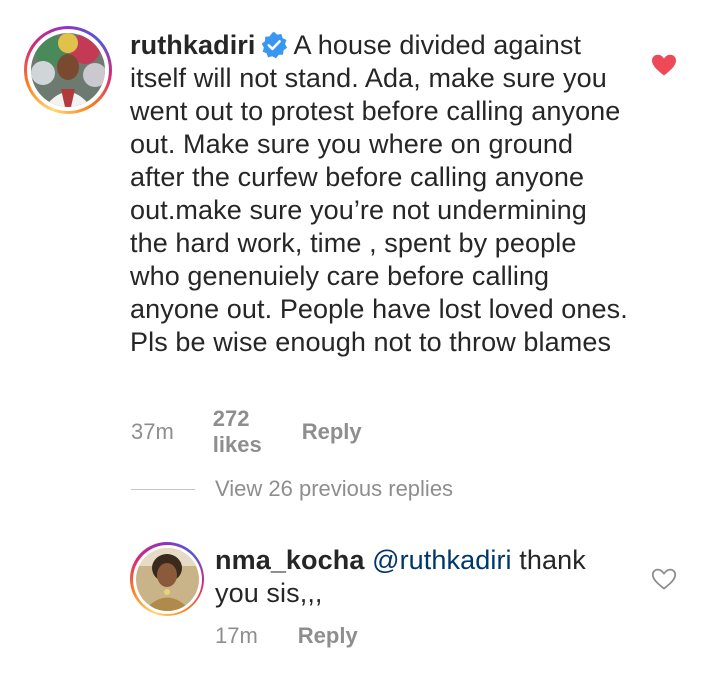 The image size is (720, 677). I want to click on comment-meta: 37m 272 likes Reply, so click(246, 432).